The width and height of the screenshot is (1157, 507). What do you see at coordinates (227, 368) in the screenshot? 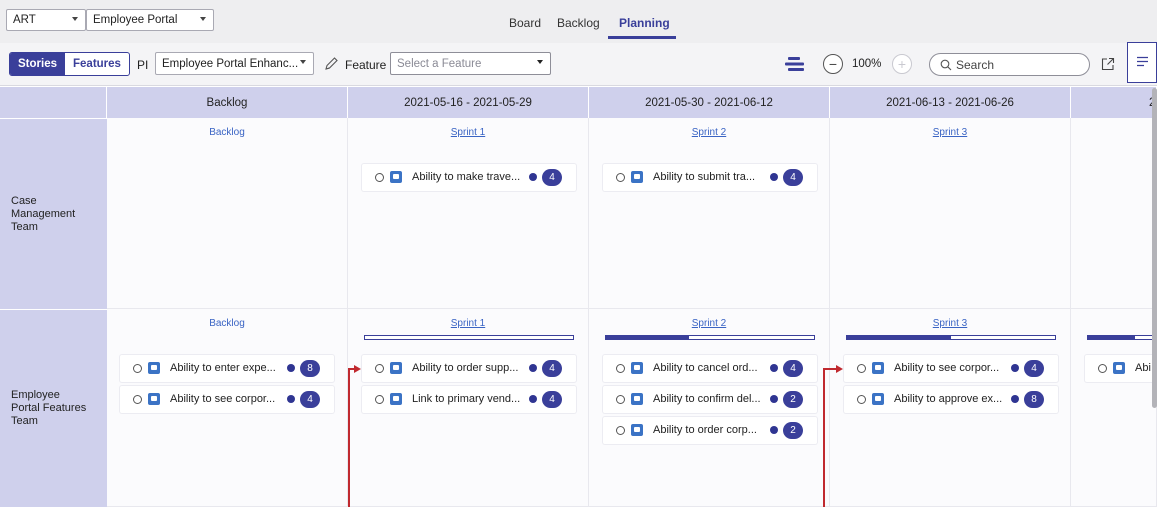
I see `story-card: Ability to enter expe... 8` at bounding box center [227, 368].